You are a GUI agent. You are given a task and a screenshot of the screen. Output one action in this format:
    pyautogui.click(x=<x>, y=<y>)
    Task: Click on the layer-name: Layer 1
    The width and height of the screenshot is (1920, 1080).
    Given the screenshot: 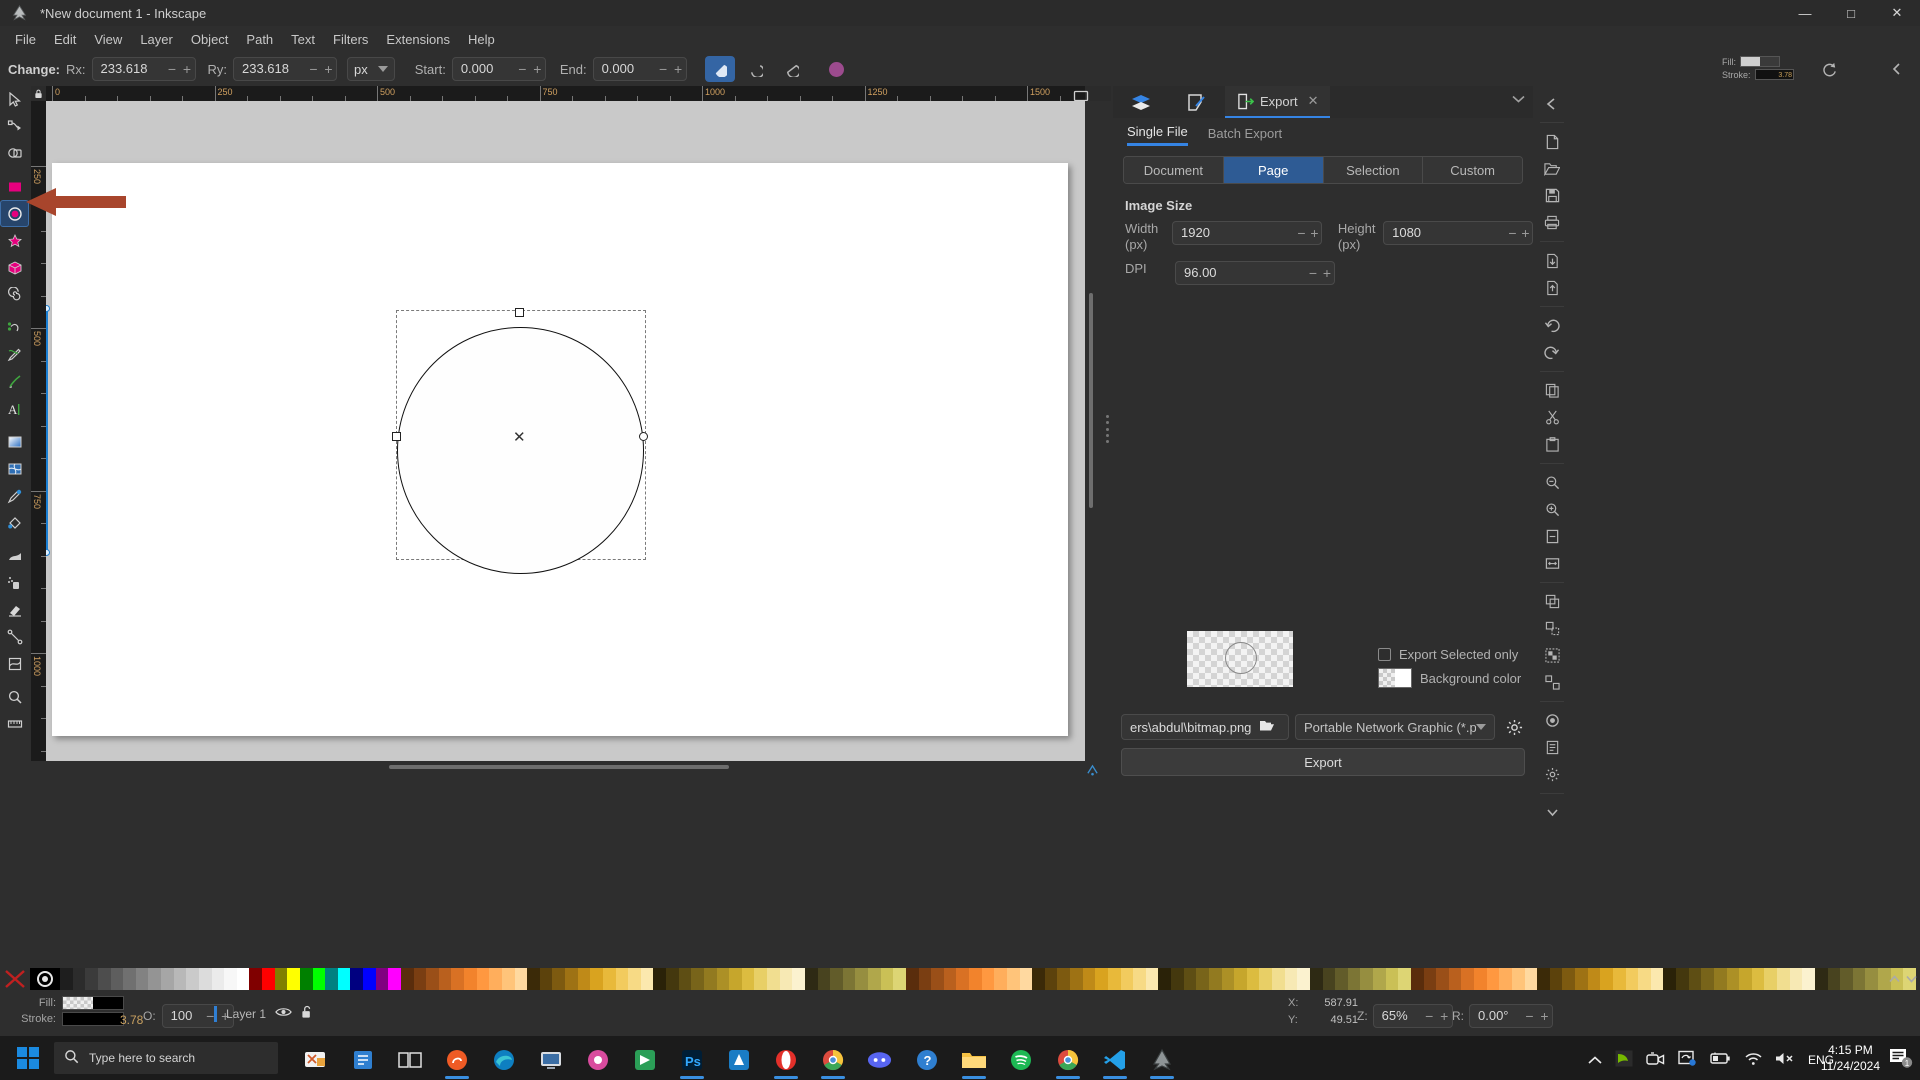 What is the action you would take?
    pyautogui.click(x=246, y=1014)
    